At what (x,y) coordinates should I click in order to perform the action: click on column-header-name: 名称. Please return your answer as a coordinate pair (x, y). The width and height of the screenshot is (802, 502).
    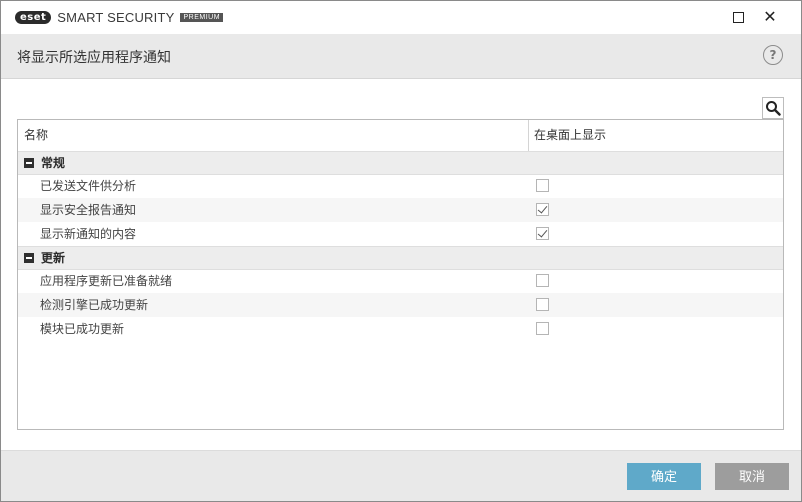
    Looking at the image, I should click on (36, 135).